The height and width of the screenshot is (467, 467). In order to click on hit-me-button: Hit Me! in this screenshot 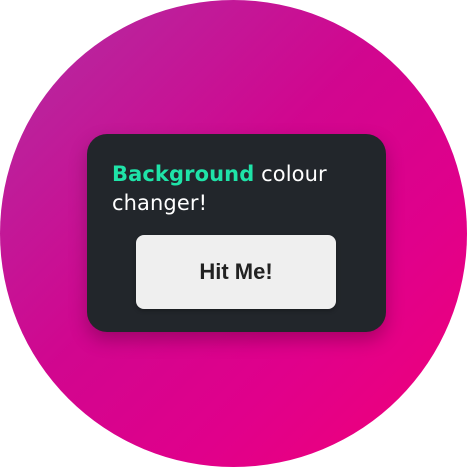, I will do `click(236, 272)`.